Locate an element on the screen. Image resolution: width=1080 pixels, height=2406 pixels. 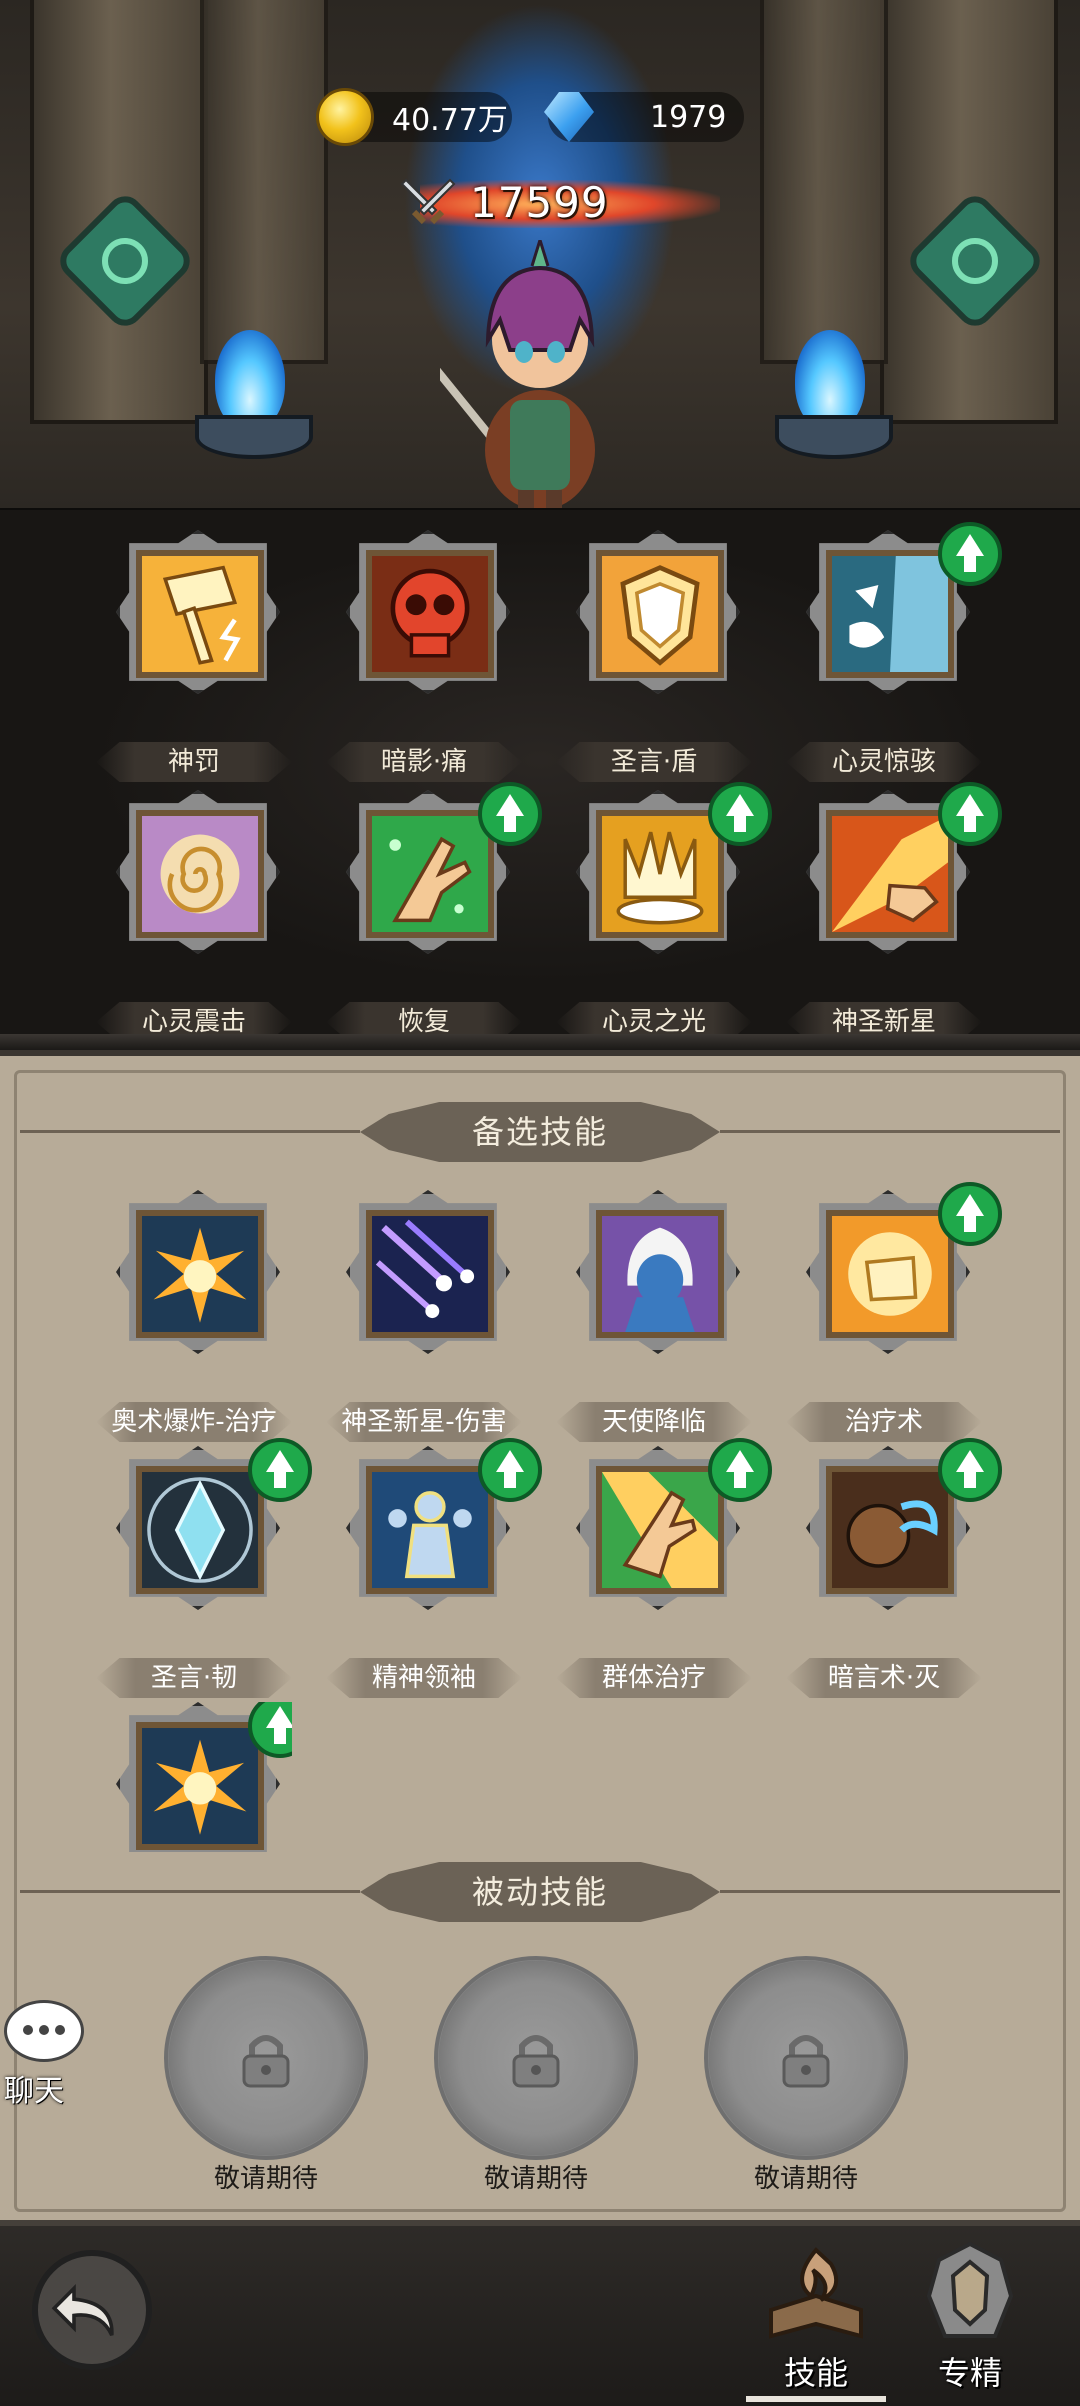
skill-name: 神罚 is located at coordinates (193, 762).